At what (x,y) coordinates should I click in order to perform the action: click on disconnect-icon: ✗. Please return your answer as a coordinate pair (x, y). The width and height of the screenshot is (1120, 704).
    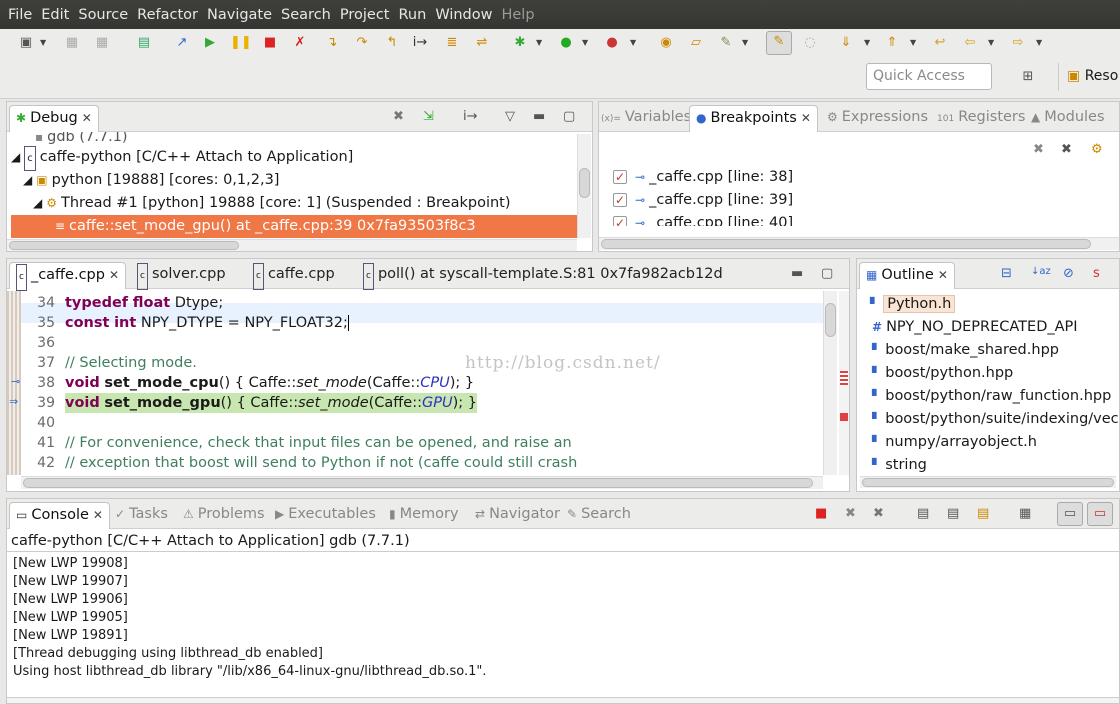
    Looking at the image, I should click on (300, 43).